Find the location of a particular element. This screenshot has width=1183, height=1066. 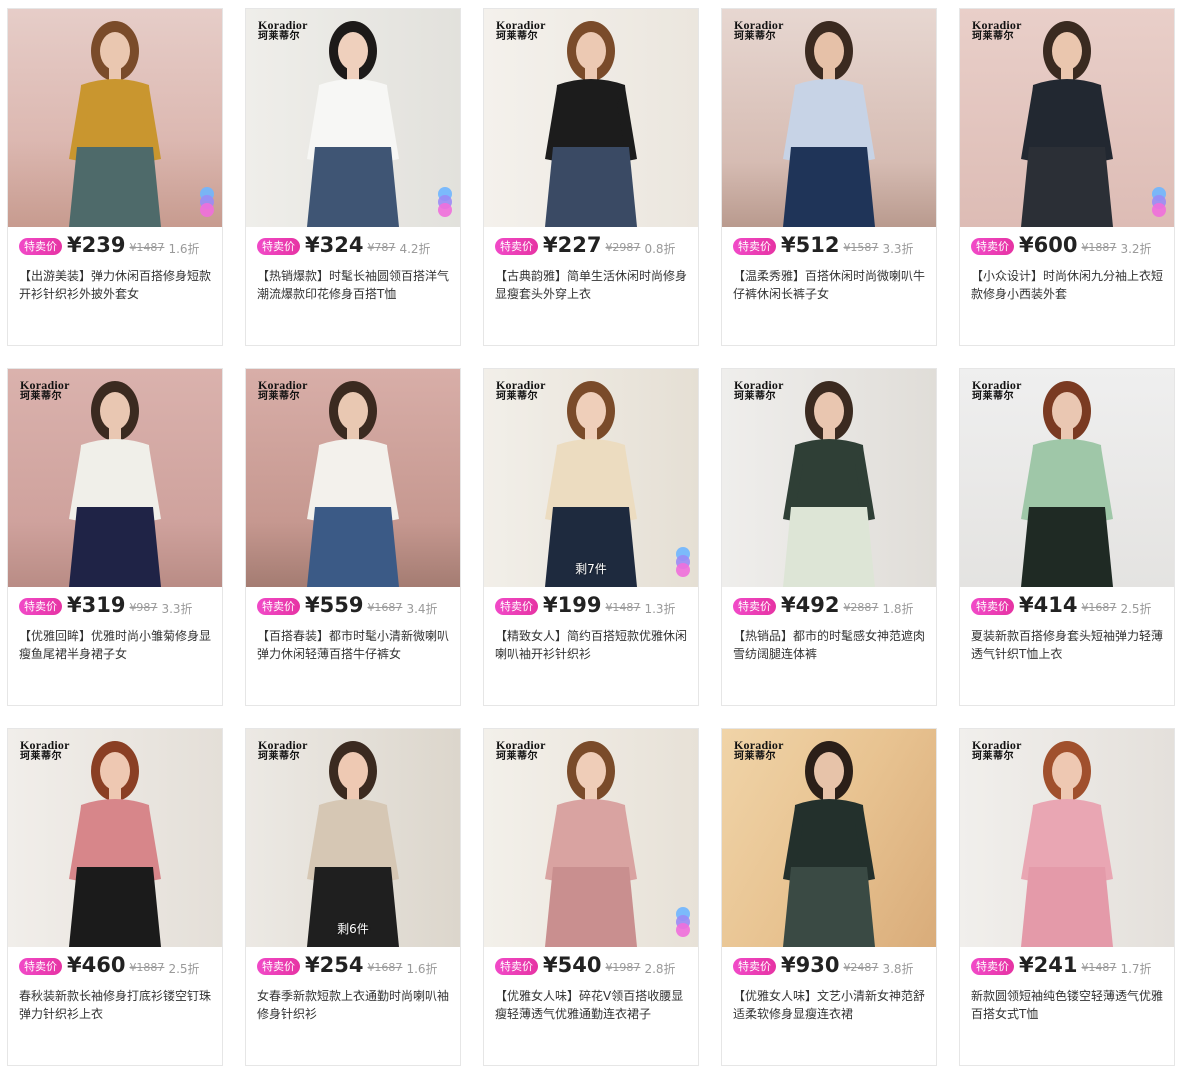

product-title: 【优雅女人味】碎花V领百搭收腰显瘦轻薄透气优雅通勤连衣裙子 is located at coordinates (592, 1005).